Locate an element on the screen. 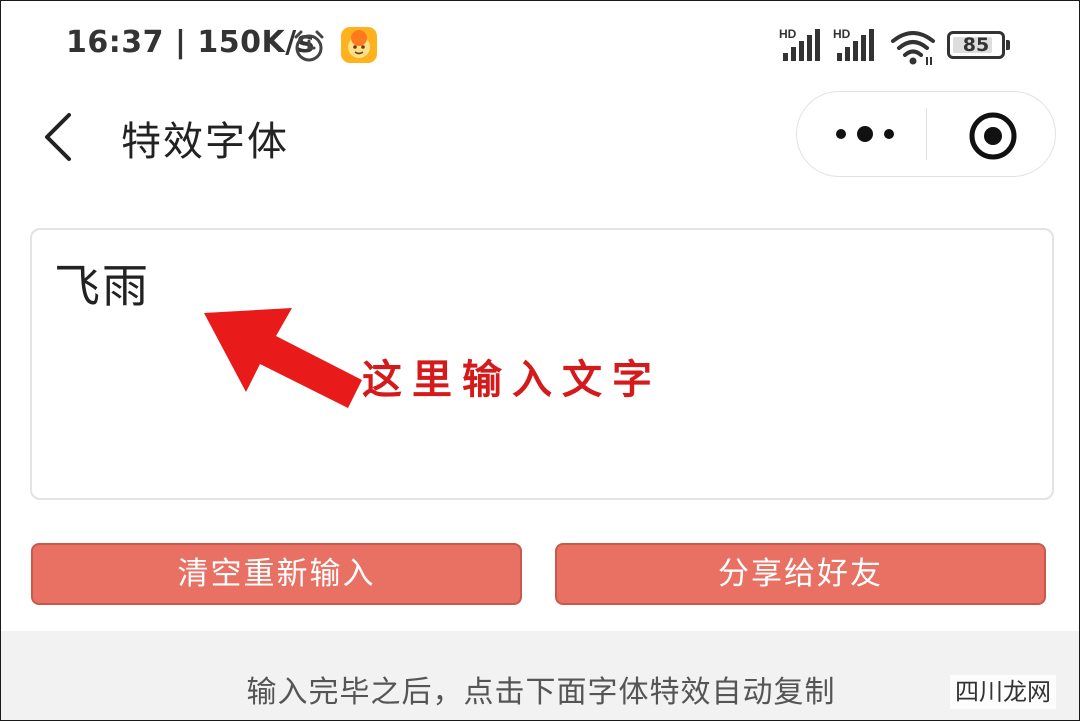 The width and height of the screenshot is (1080, 721). battery-icon: 85 is located at coordinates (979, 45).